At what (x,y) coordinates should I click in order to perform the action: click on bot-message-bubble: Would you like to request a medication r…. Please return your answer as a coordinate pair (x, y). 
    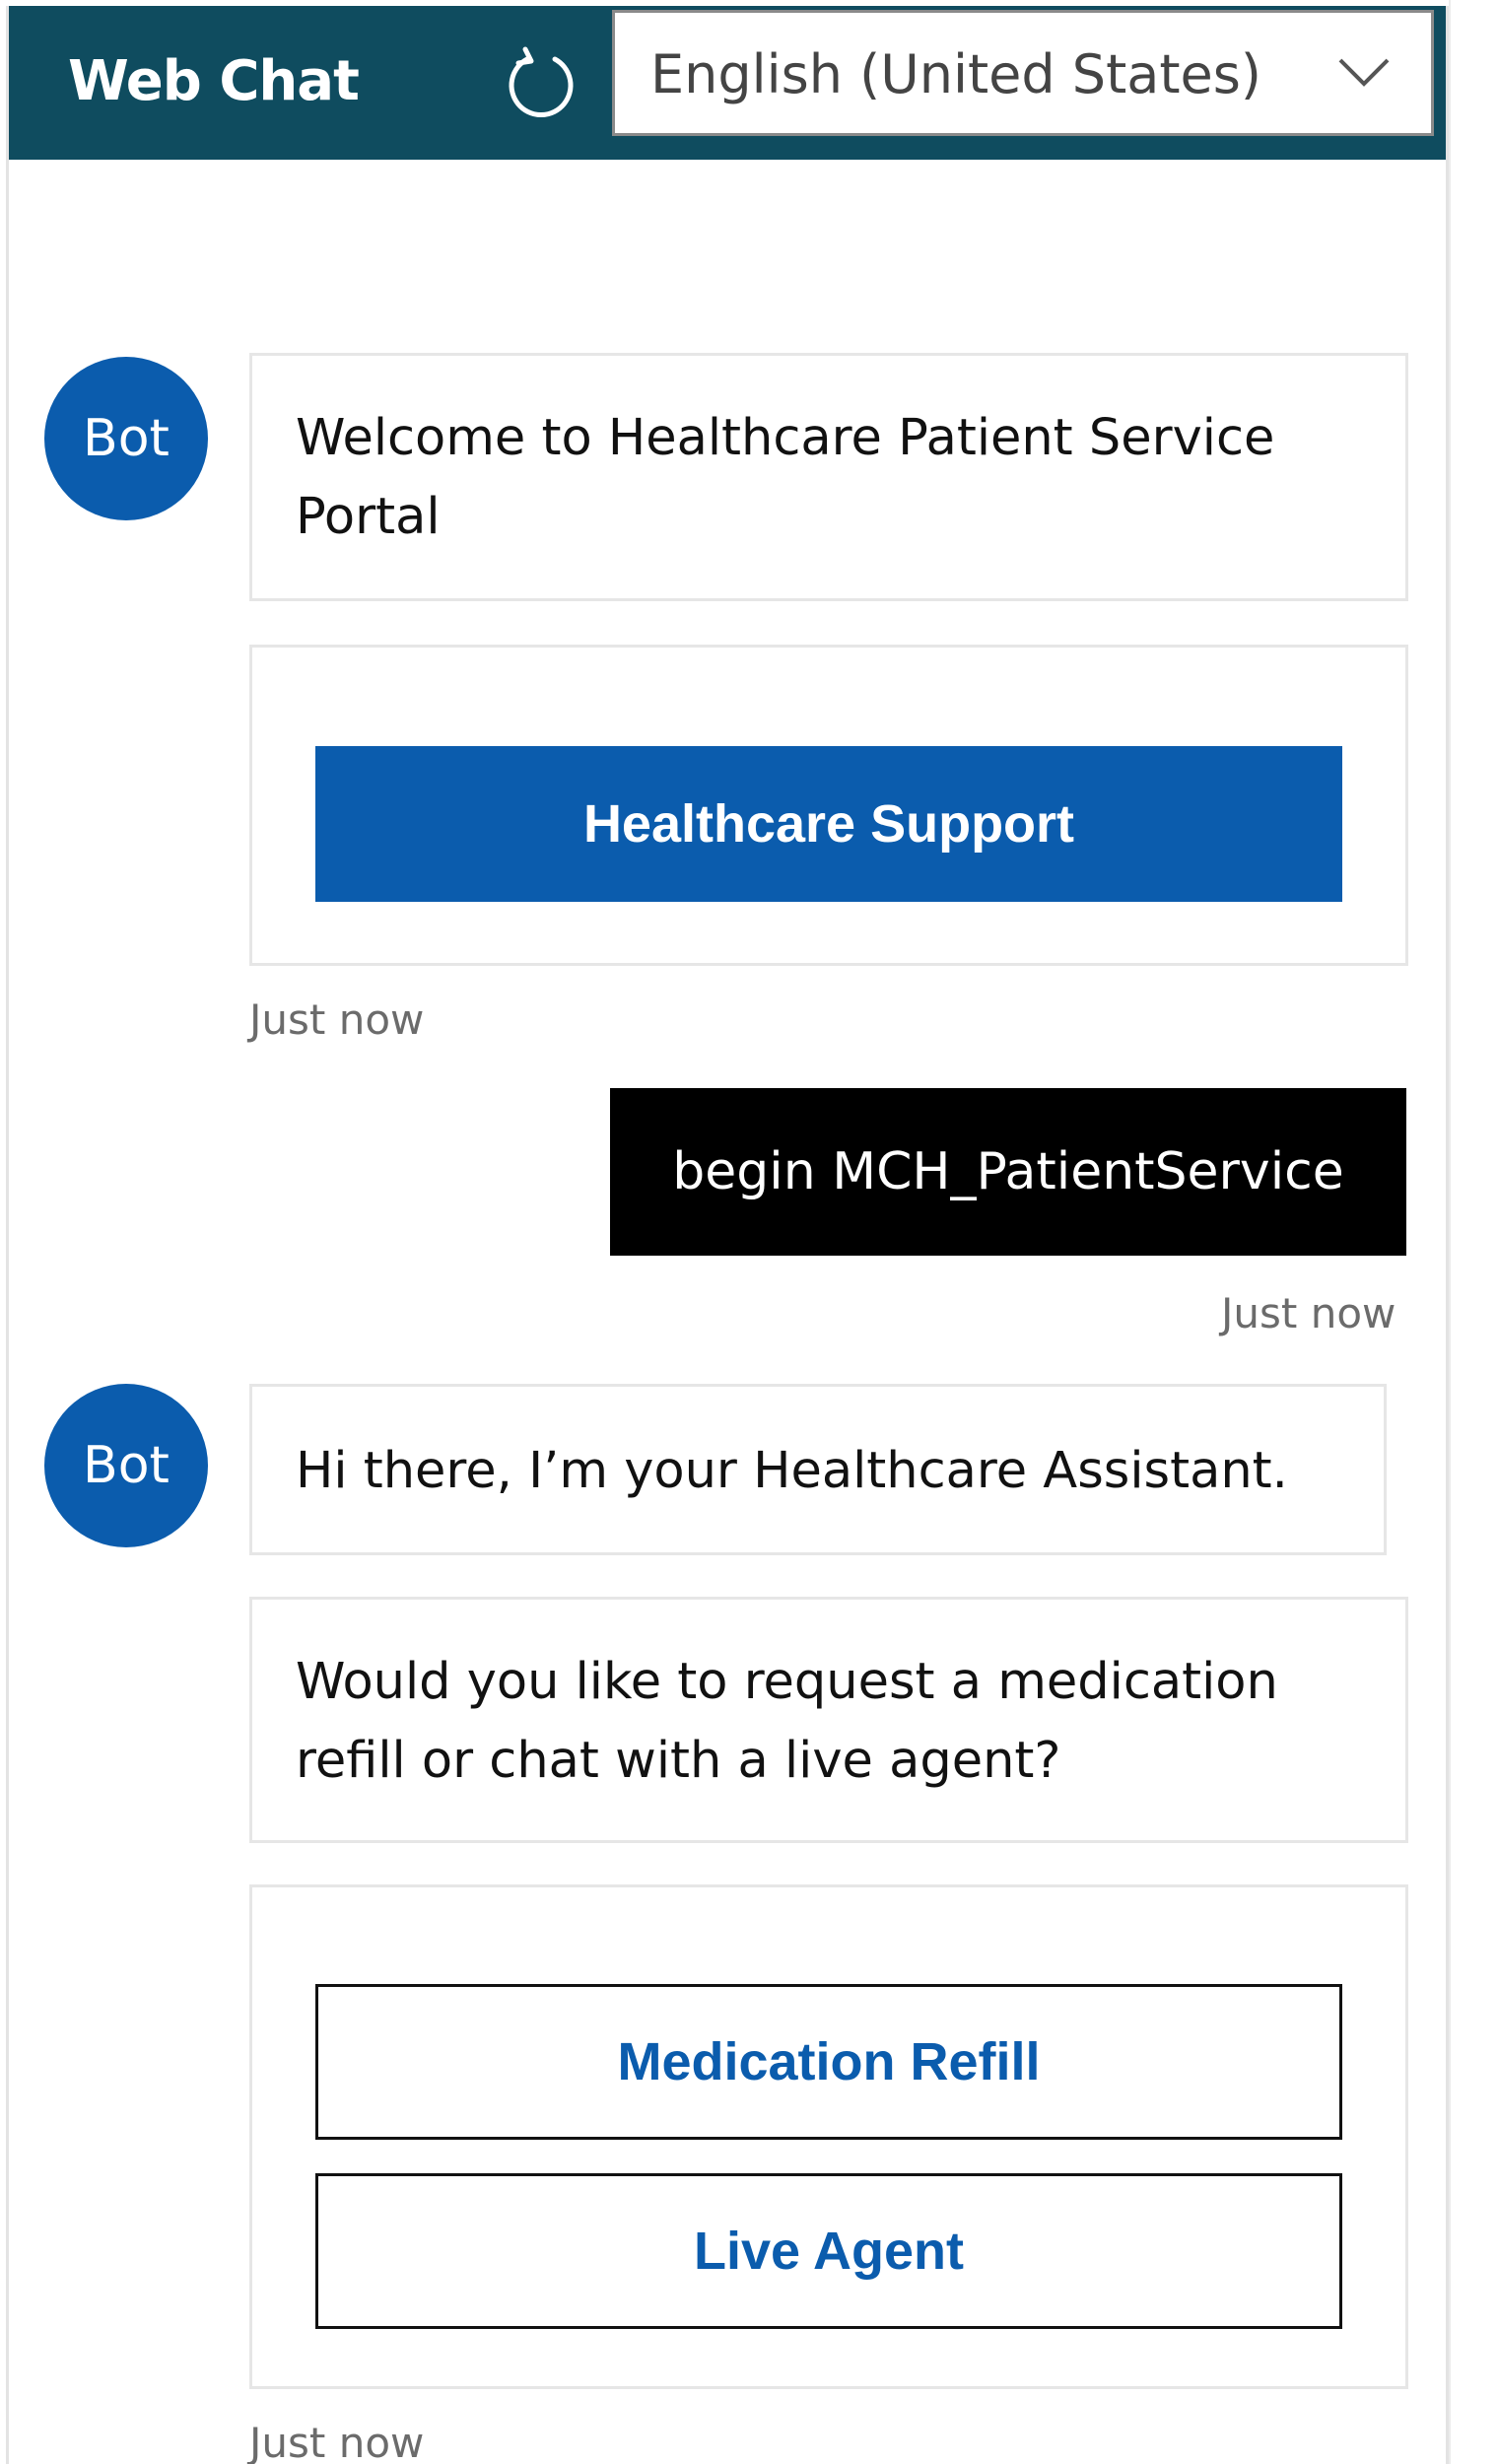
    Looking at the image, I should click on (828, 1720).